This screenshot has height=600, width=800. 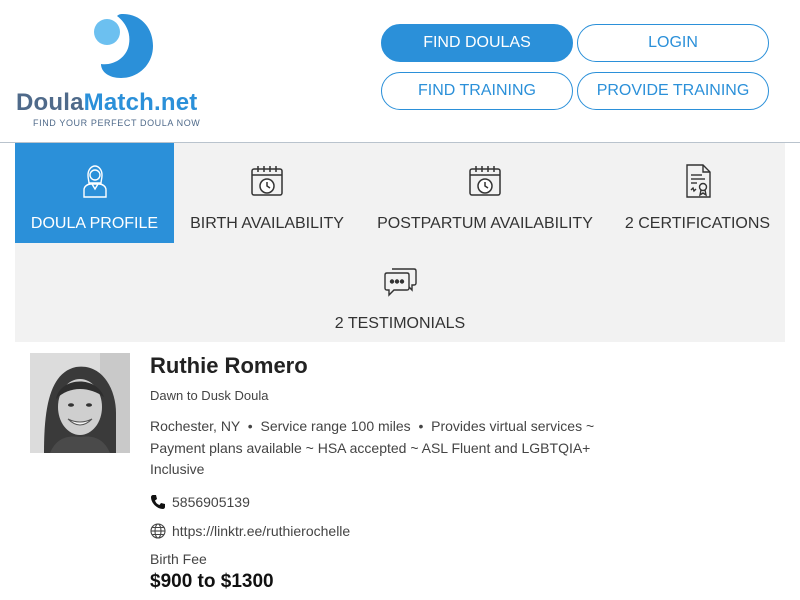 I want to click on tab-birth-availability: BIRTH AVAILABILITY, so click(x=267, y=193).